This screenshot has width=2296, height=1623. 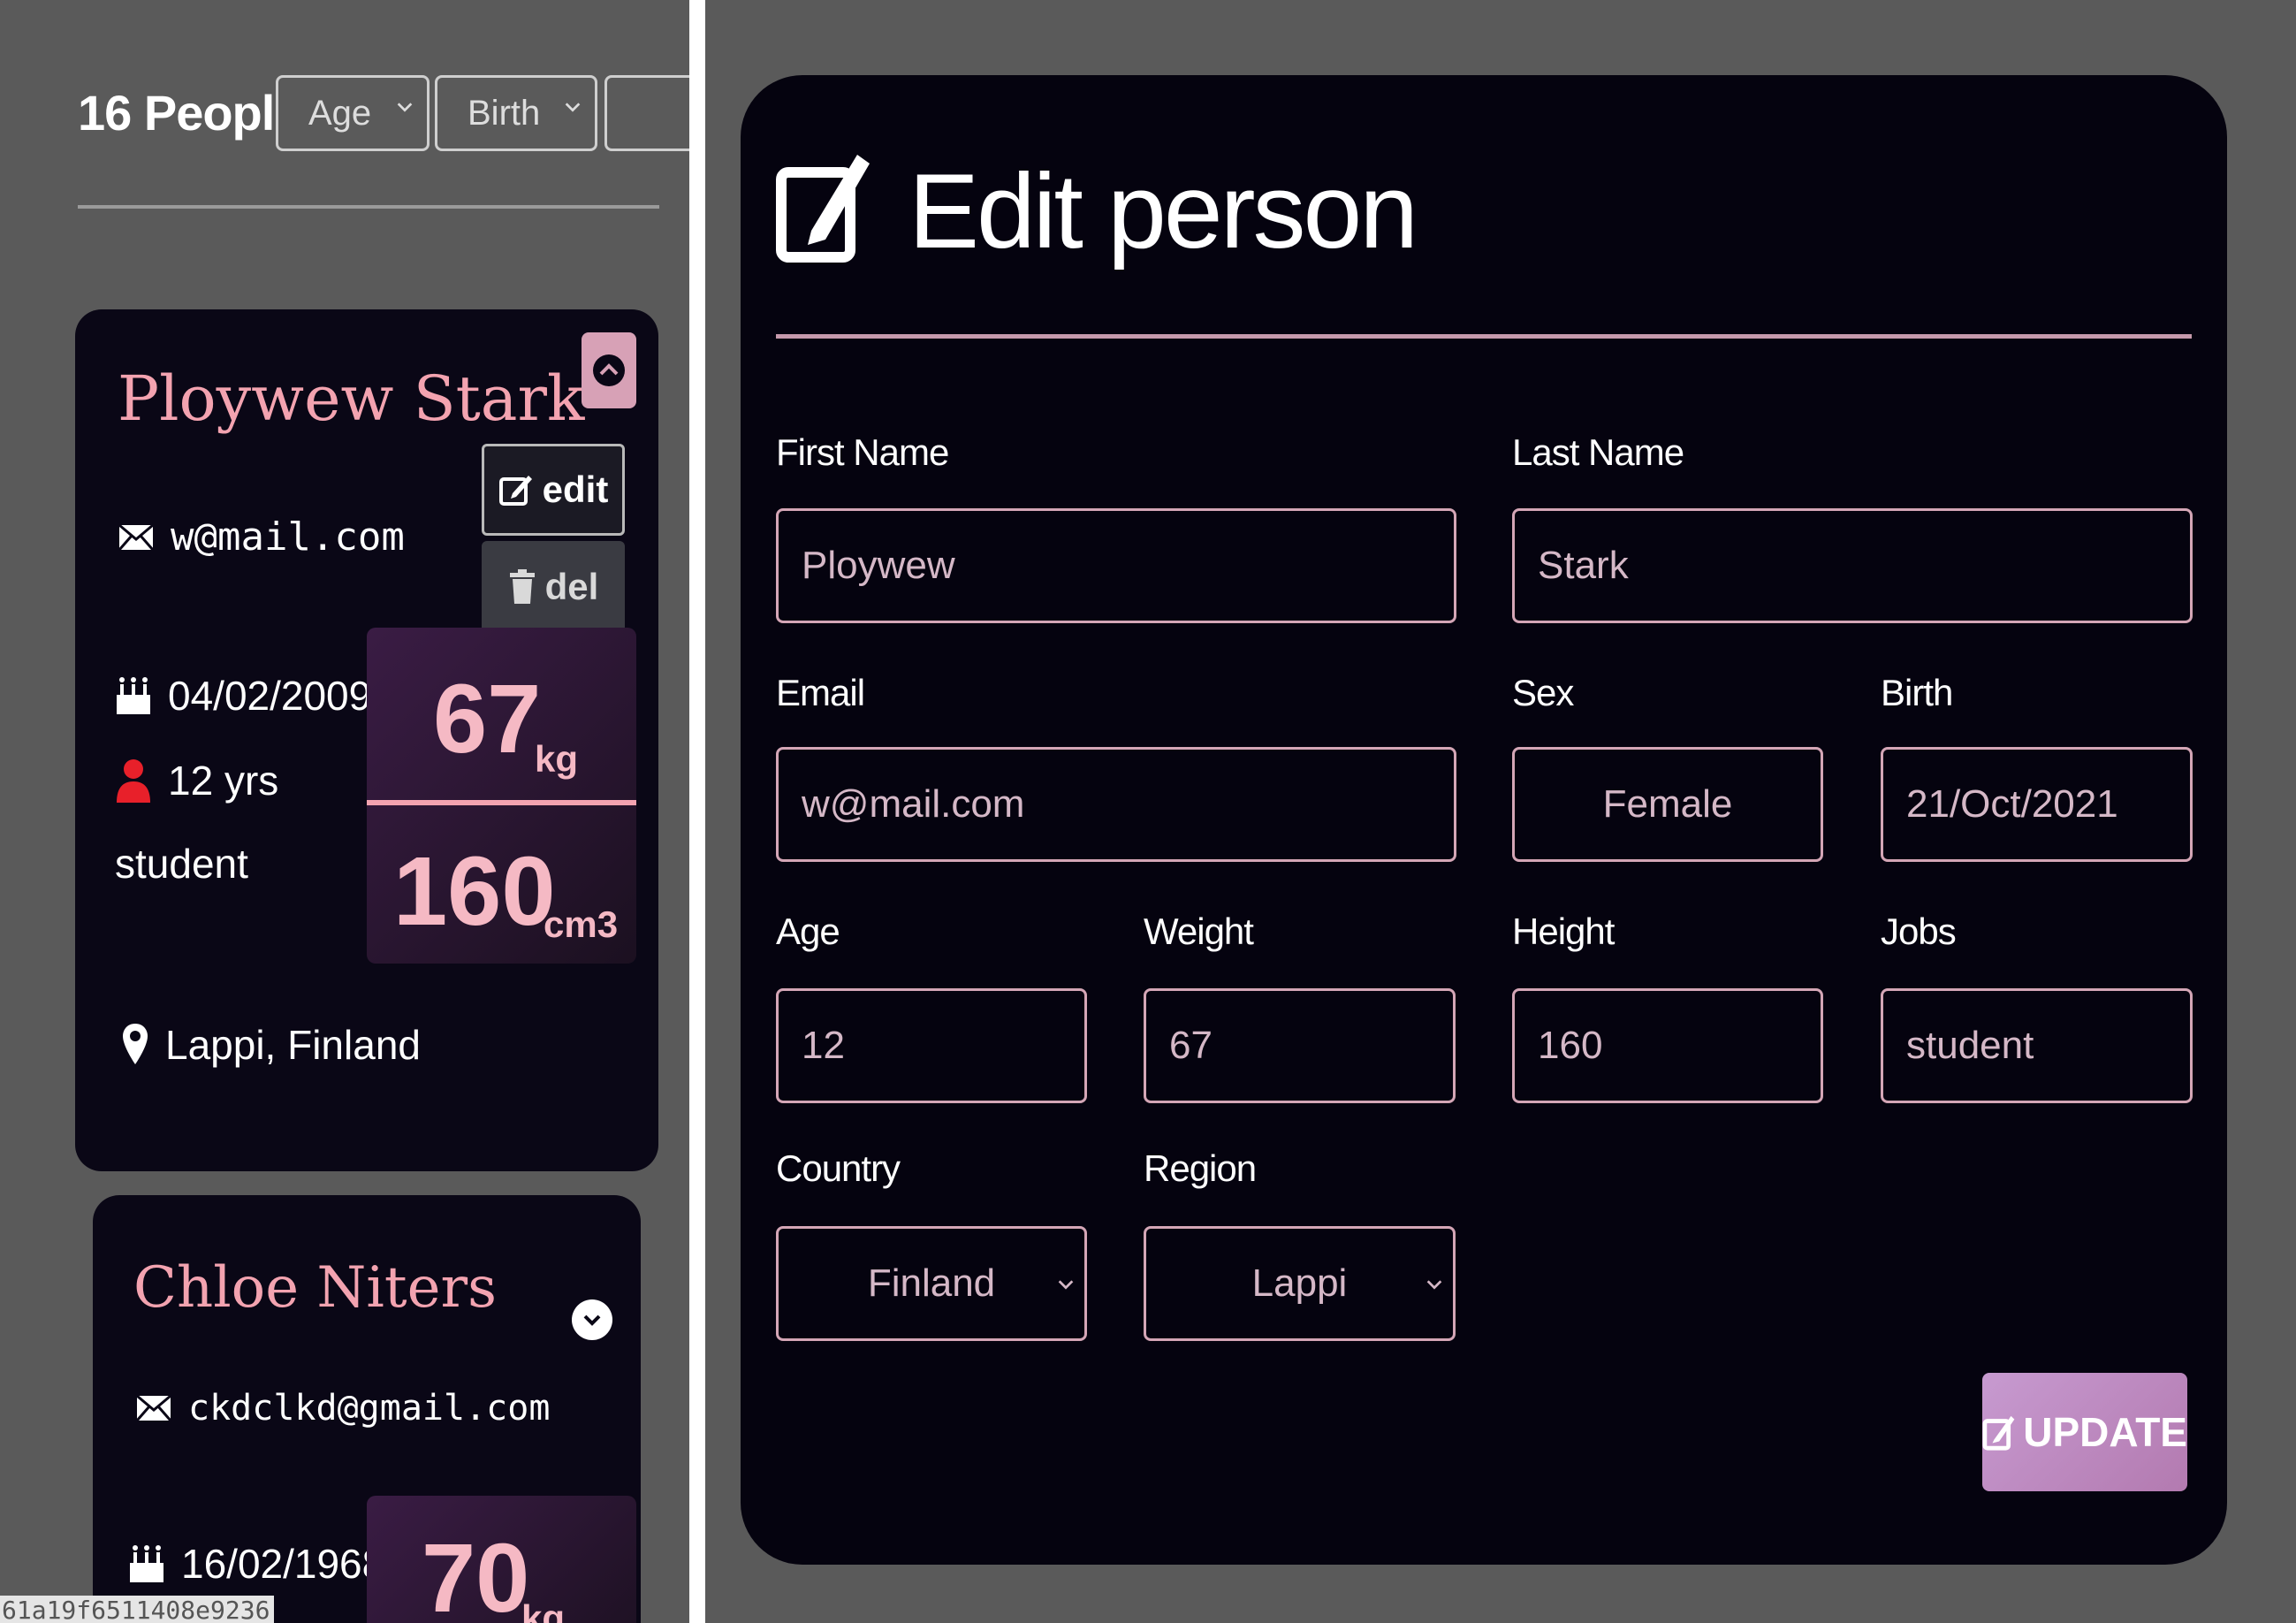 I want to click on location-row: Lappi, Finland, so click(x=271, y=1045).